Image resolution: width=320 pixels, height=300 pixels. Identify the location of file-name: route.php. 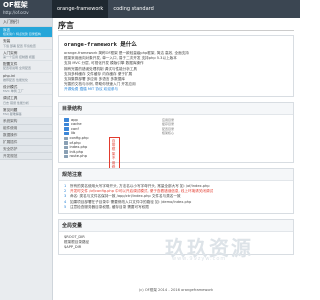
(78, 156).